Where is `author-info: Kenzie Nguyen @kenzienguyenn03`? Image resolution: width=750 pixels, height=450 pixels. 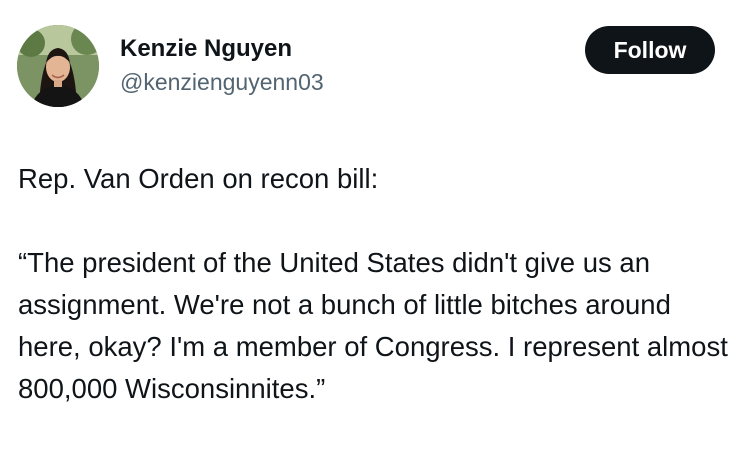
author-info: Kenzie Nguyen @kenzienguyenn03 is located at coordinates (222, 65).